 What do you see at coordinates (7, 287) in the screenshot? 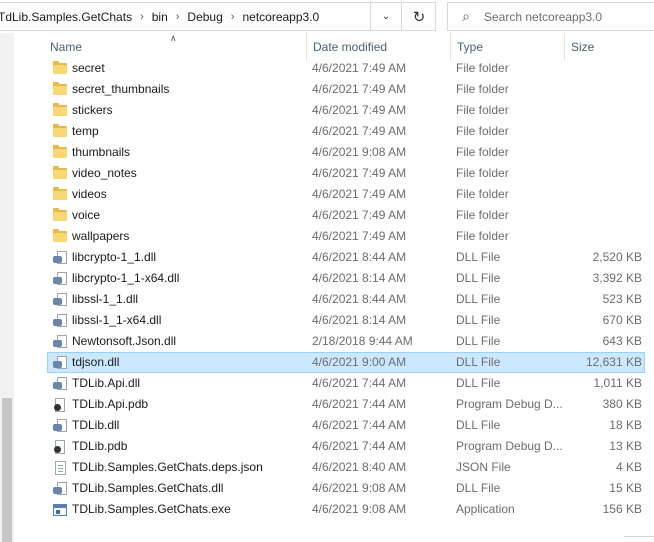
I see `navigation-pane-scrollbar` at bounding box center [7, 287].